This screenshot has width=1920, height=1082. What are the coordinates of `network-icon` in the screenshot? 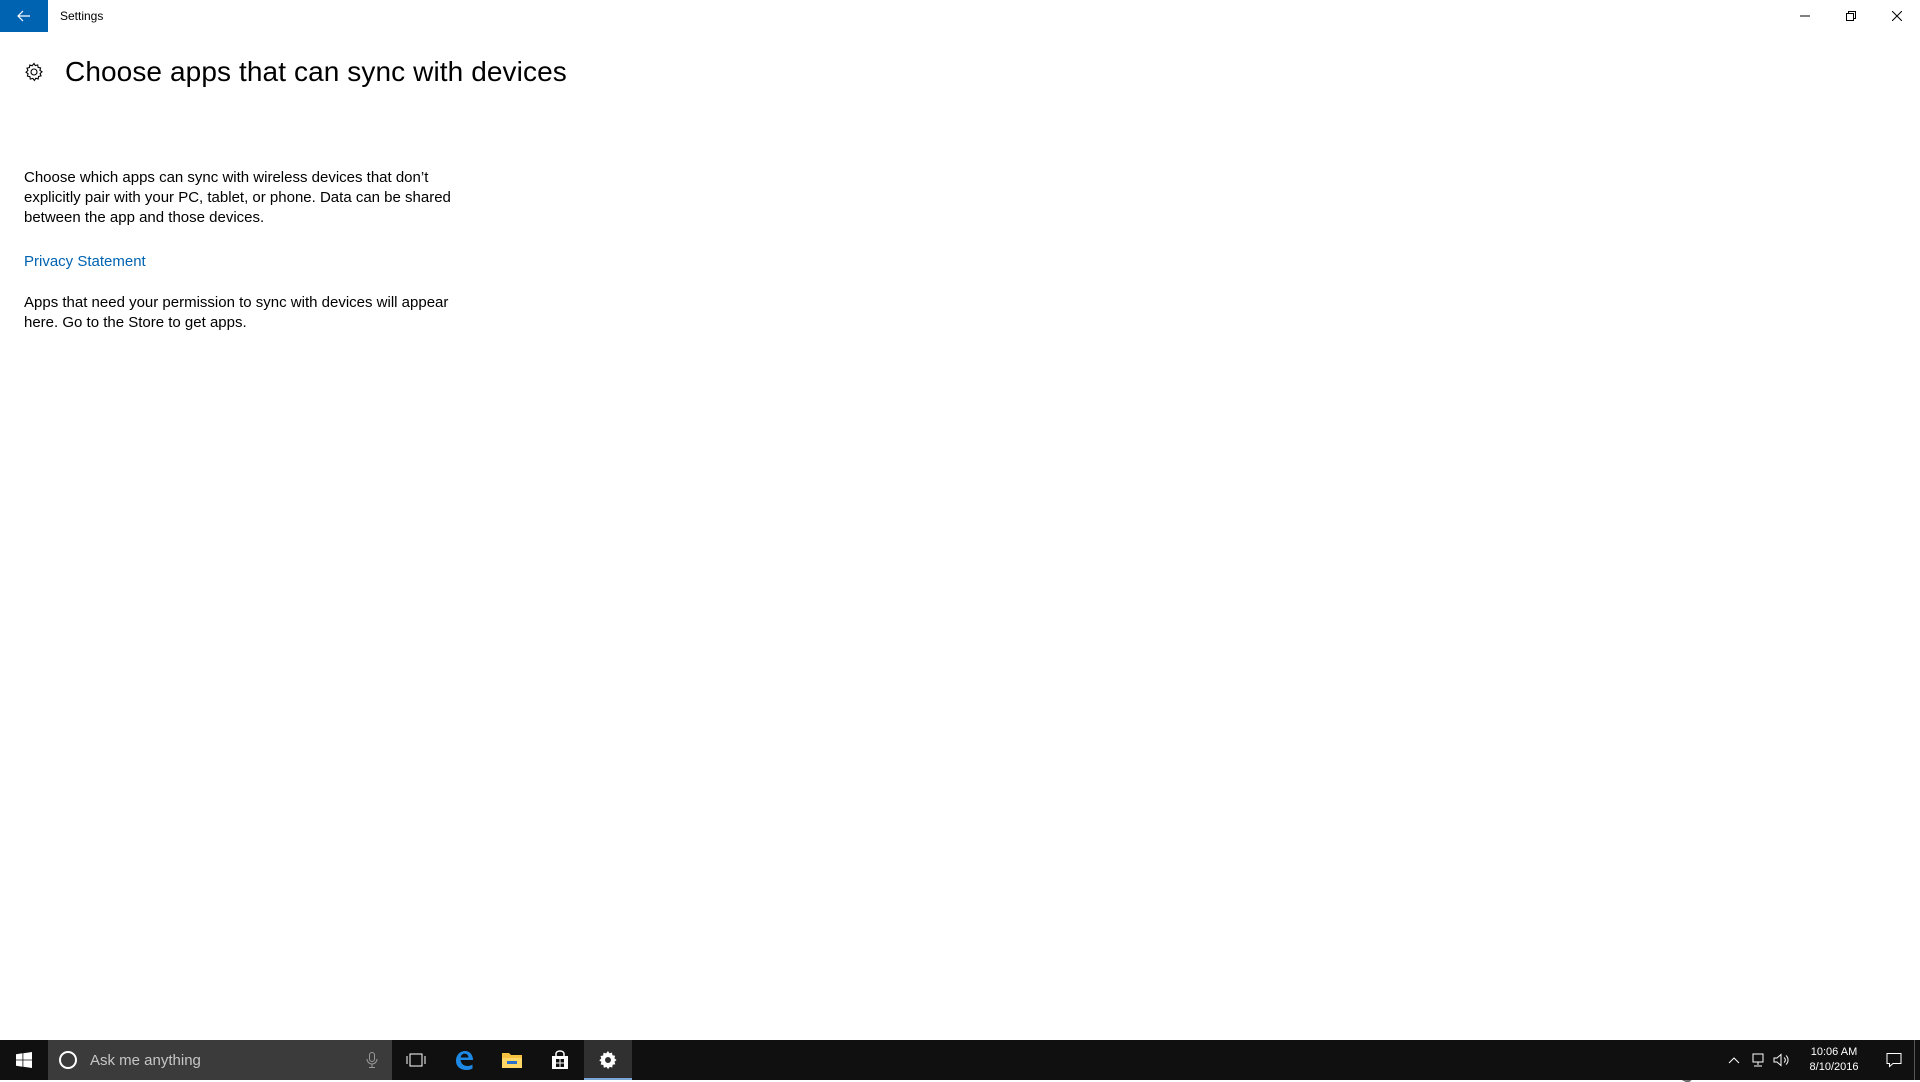 It's located at (1758, 1060).